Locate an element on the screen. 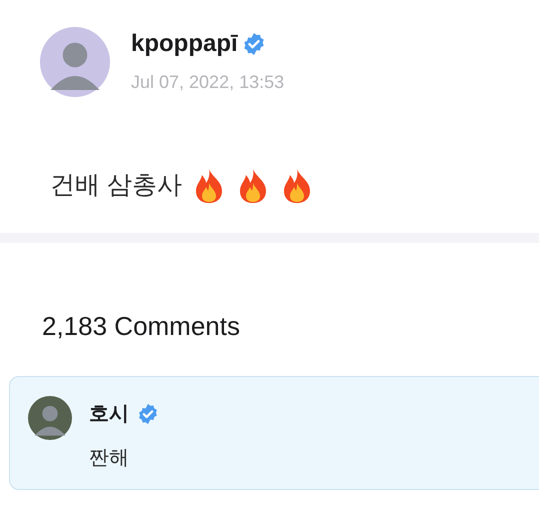 The width and height of the screenshot is (539, 509). author-name: kpoppapī is located at coordinates (184, 44).